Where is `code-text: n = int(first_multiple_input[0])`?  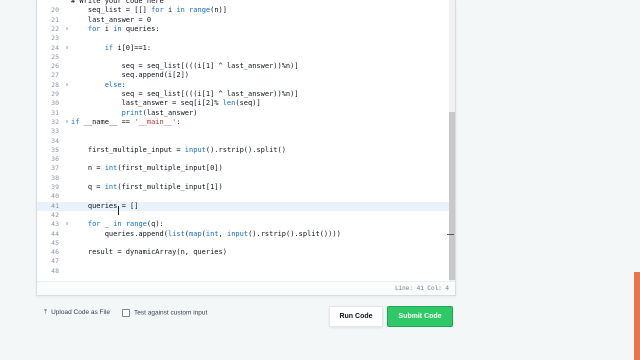
code-text: n = int(first_multiple_input[0]) is located at coordinates (147, 168).